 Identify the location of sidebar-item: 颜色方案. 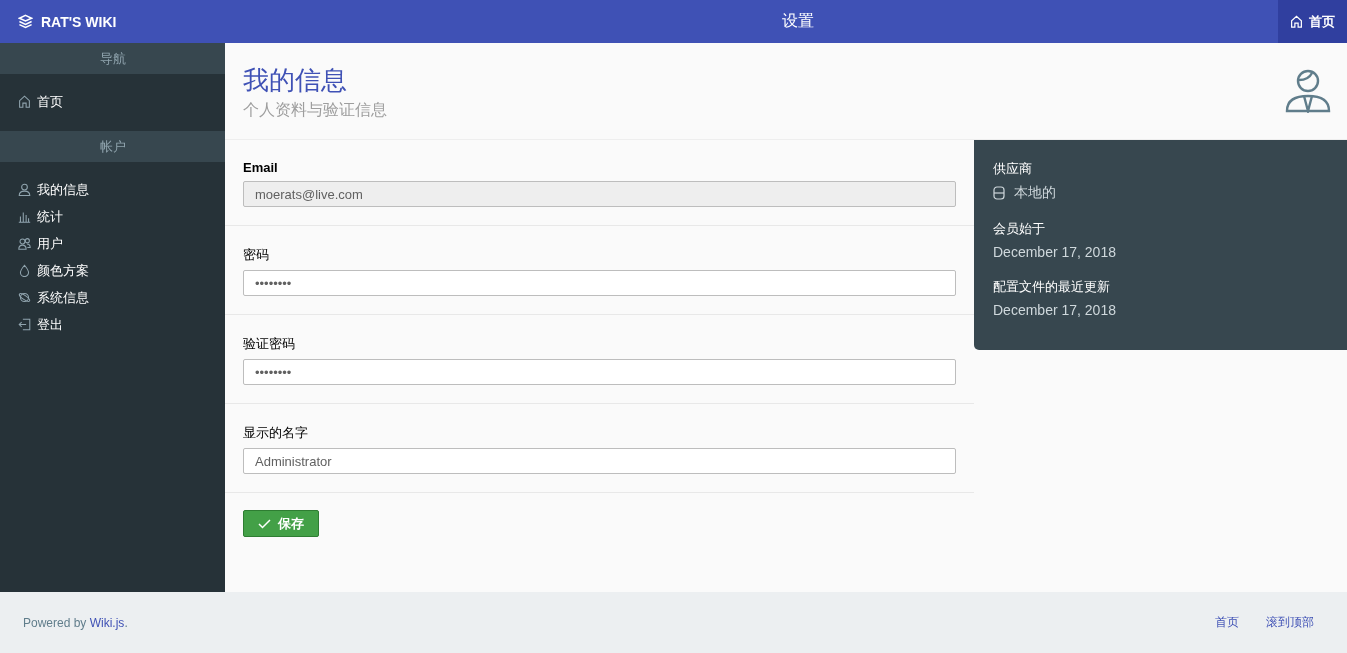
(112, 270).